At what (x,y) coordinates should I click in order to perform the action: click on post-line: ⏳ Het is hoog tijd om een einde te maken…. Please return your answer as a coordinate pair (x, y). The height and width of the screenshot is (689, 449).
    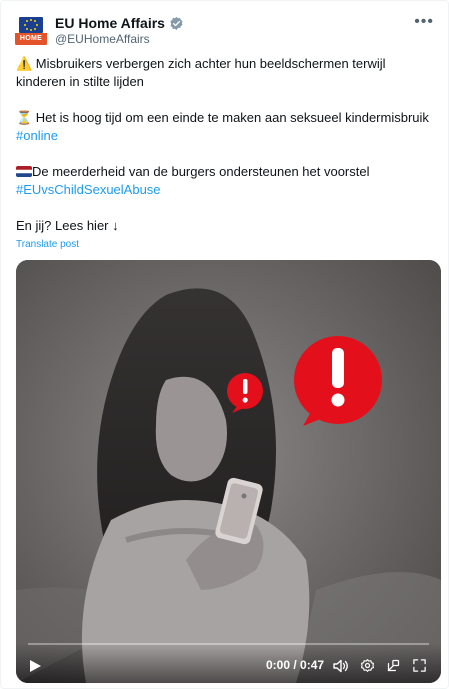
    Looking at the image, I should click on (223, 127).